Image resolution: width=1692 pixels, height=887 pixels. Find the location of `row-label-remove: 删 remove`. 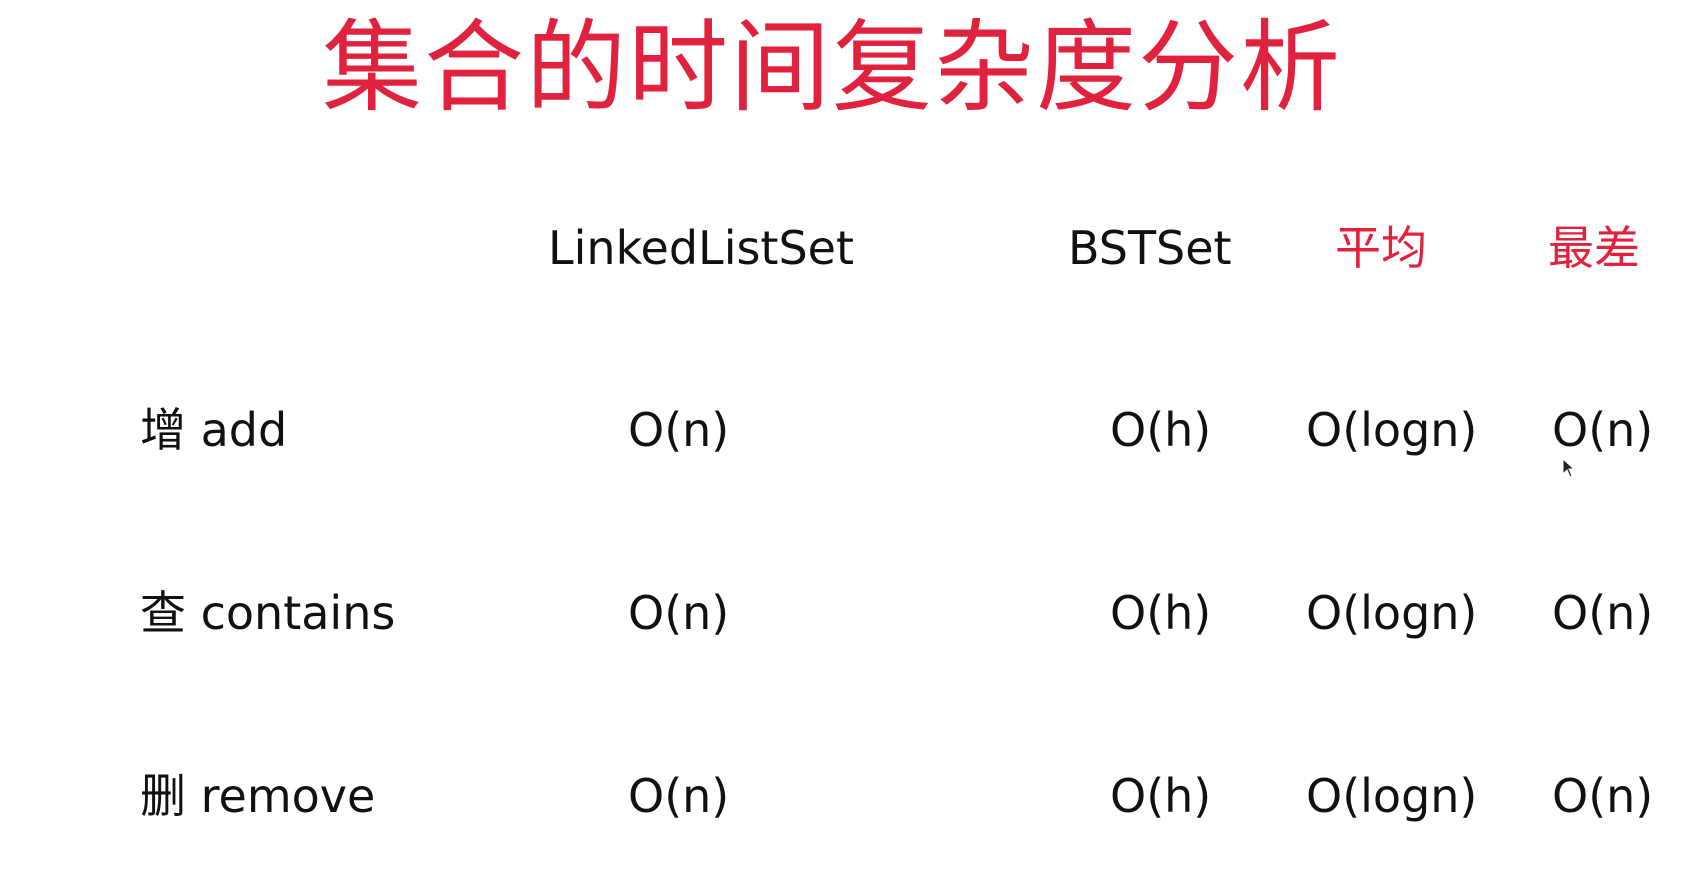

row-label-remove: 删 remove is located at coordinates (258, 796).